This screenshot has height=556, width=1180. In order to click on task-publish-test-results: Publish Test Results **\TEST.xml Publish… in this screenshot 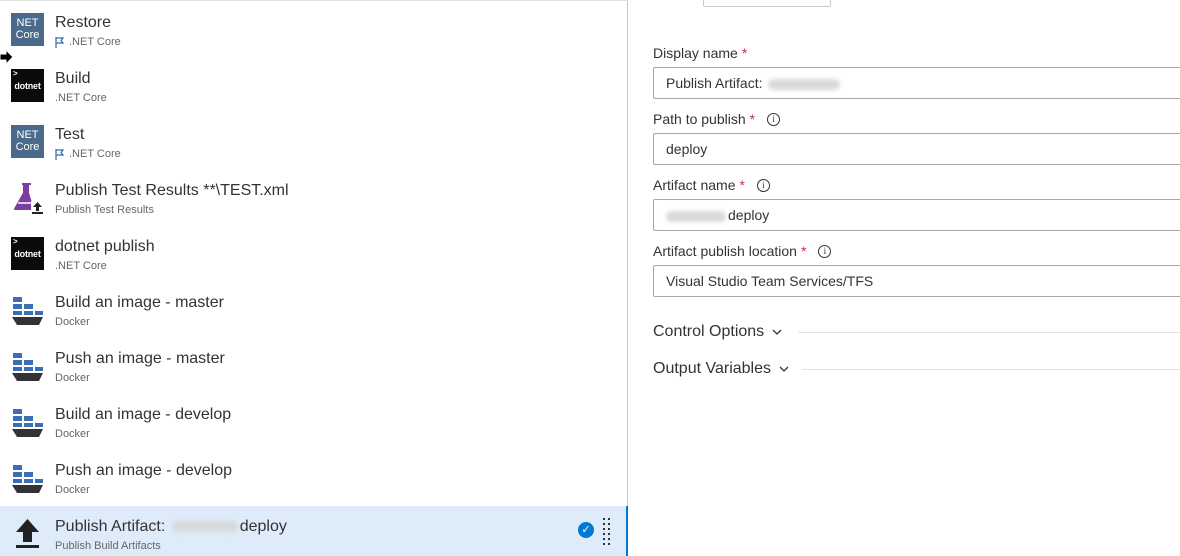, I will do `click(313, 197)`.